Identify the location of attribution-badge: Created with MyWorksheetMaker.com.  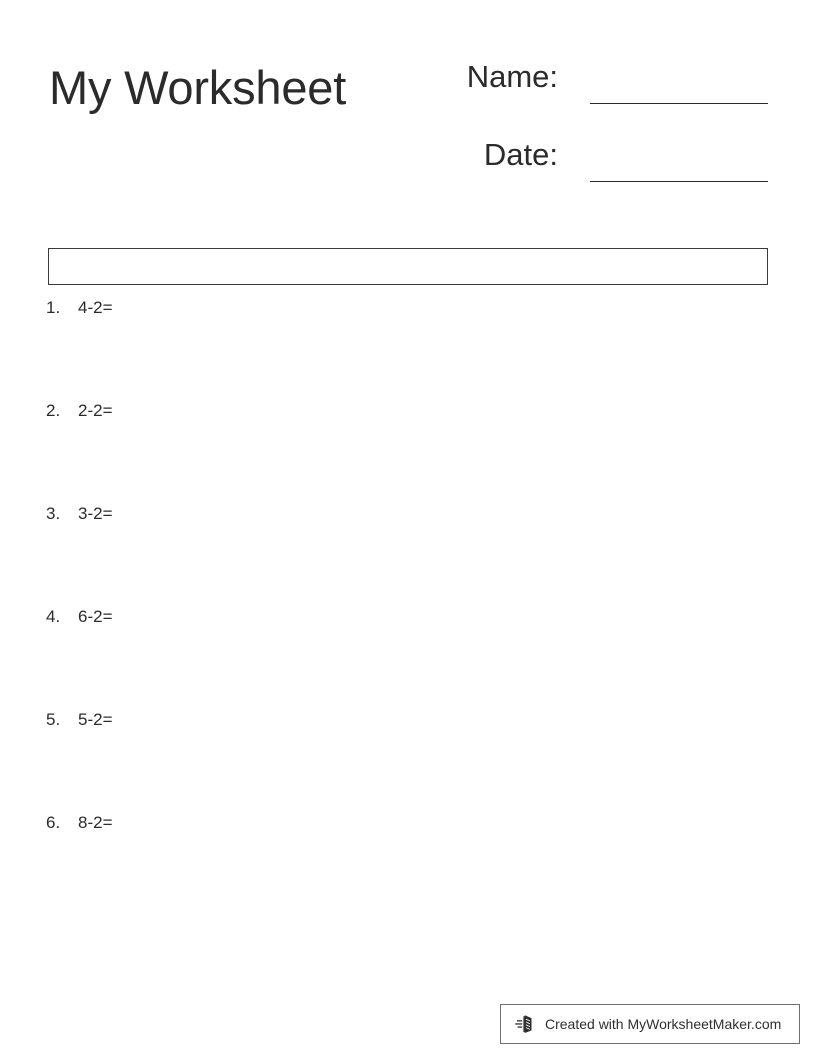
(650, 1024).